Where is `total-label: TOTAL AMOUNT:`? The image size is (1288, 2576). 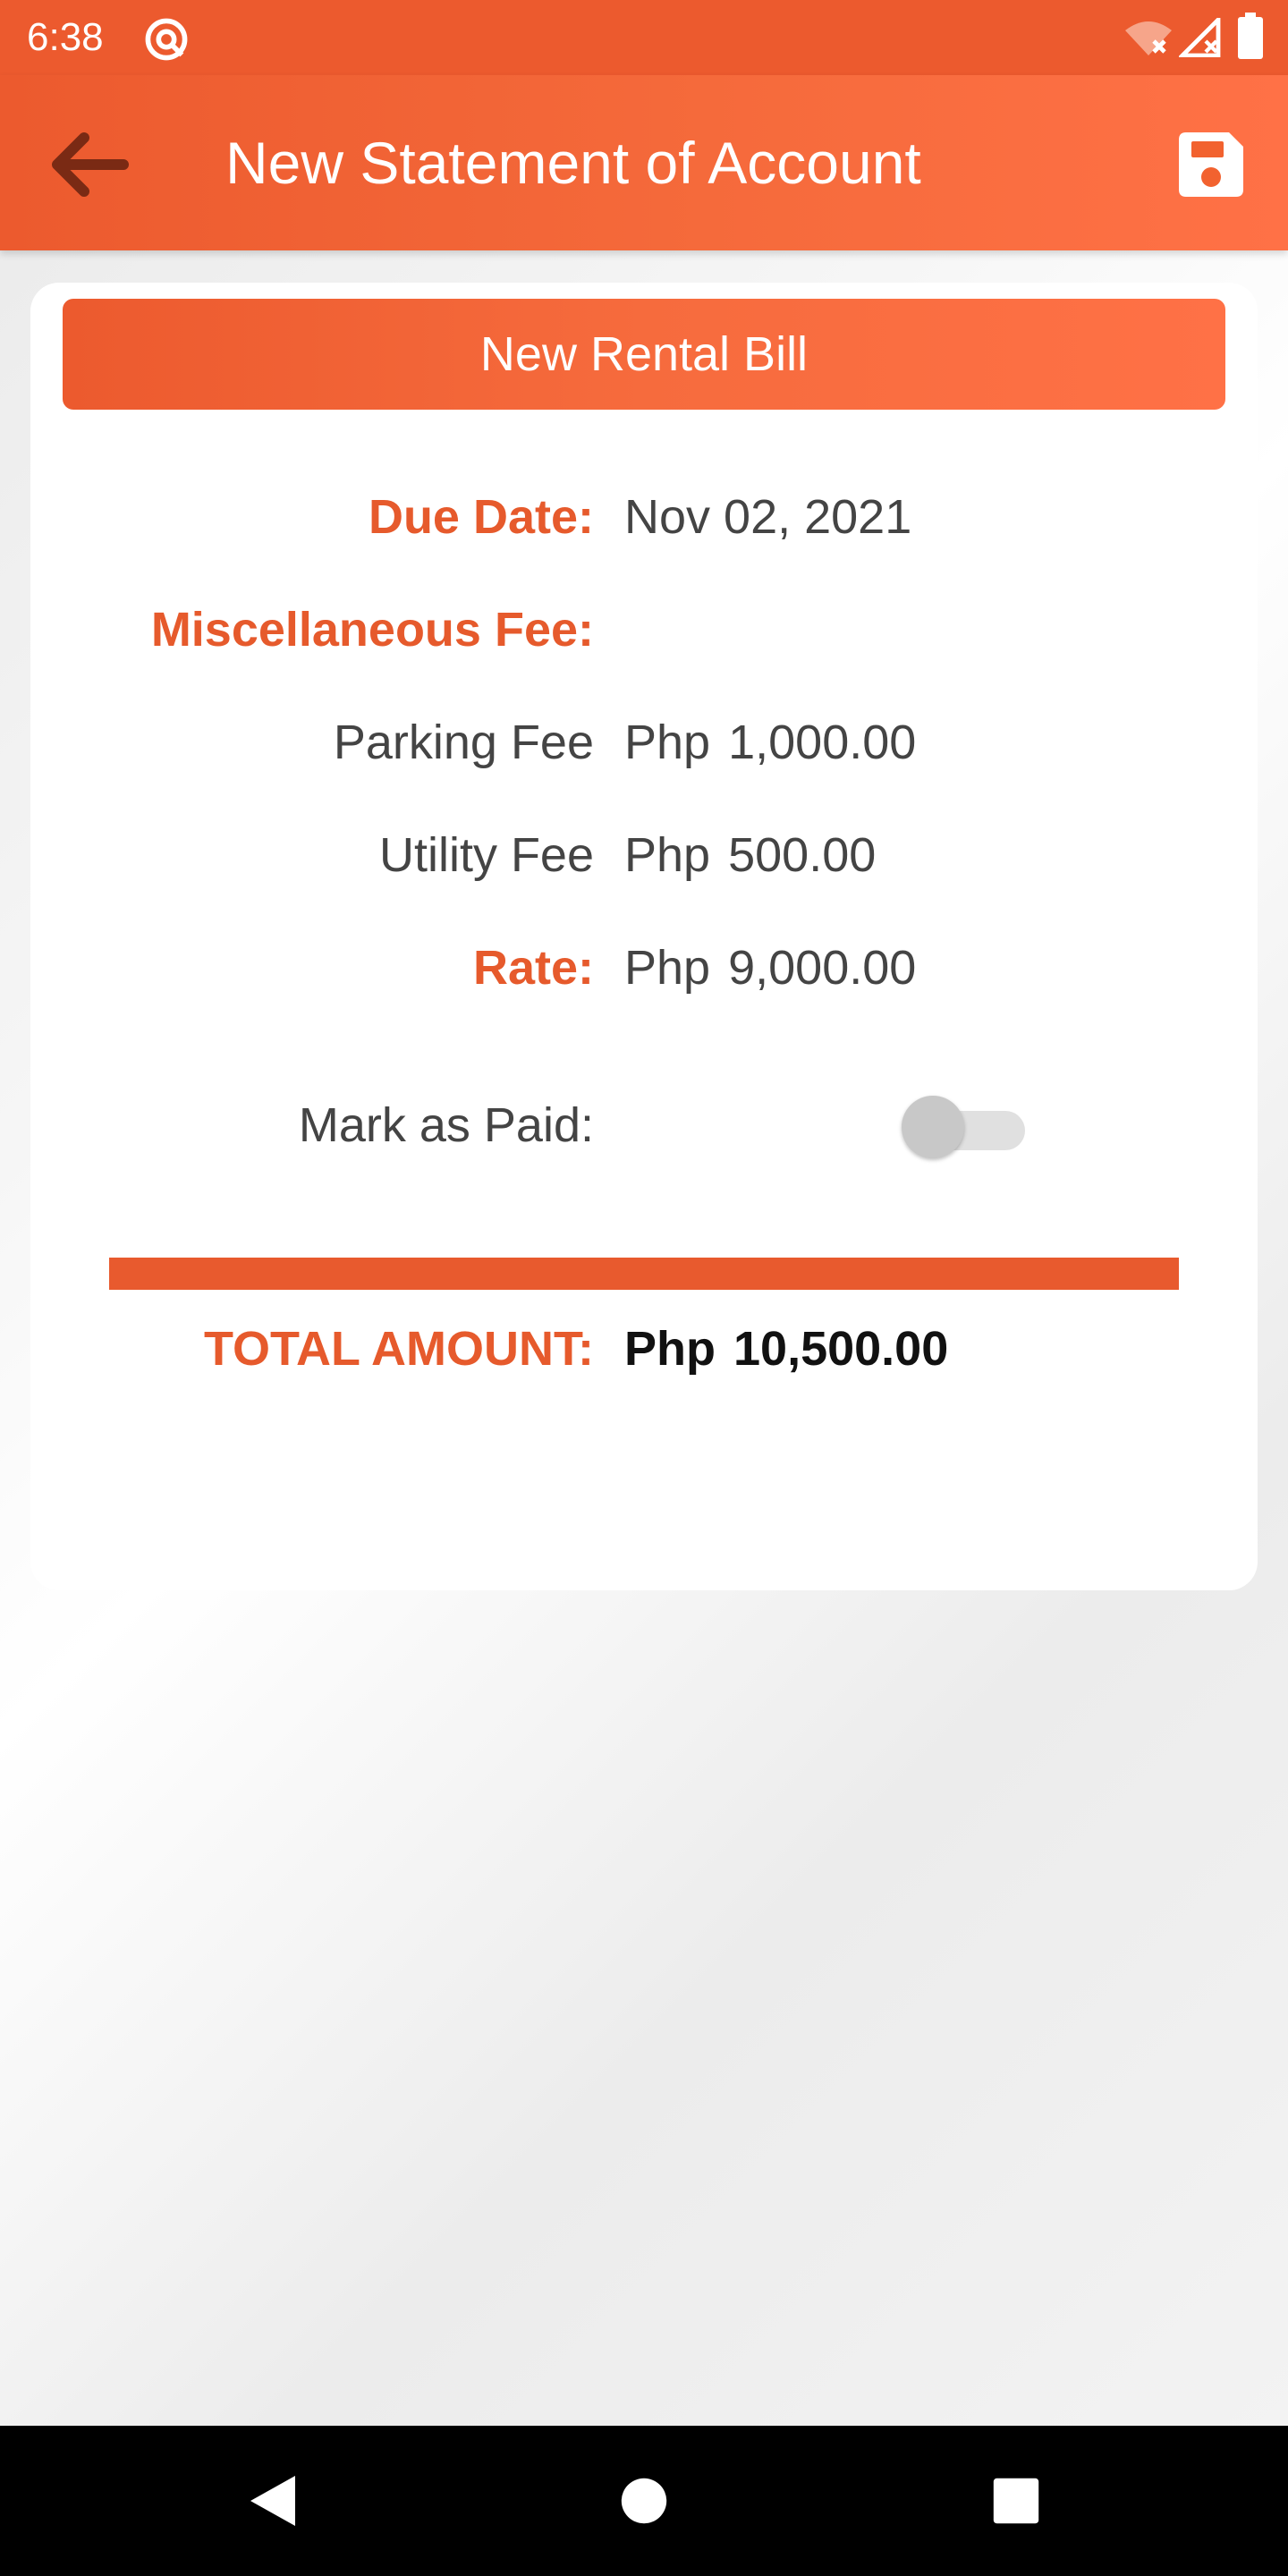 total-label: TOTAL AMOUNT: is located at coordinates (399, 1349).